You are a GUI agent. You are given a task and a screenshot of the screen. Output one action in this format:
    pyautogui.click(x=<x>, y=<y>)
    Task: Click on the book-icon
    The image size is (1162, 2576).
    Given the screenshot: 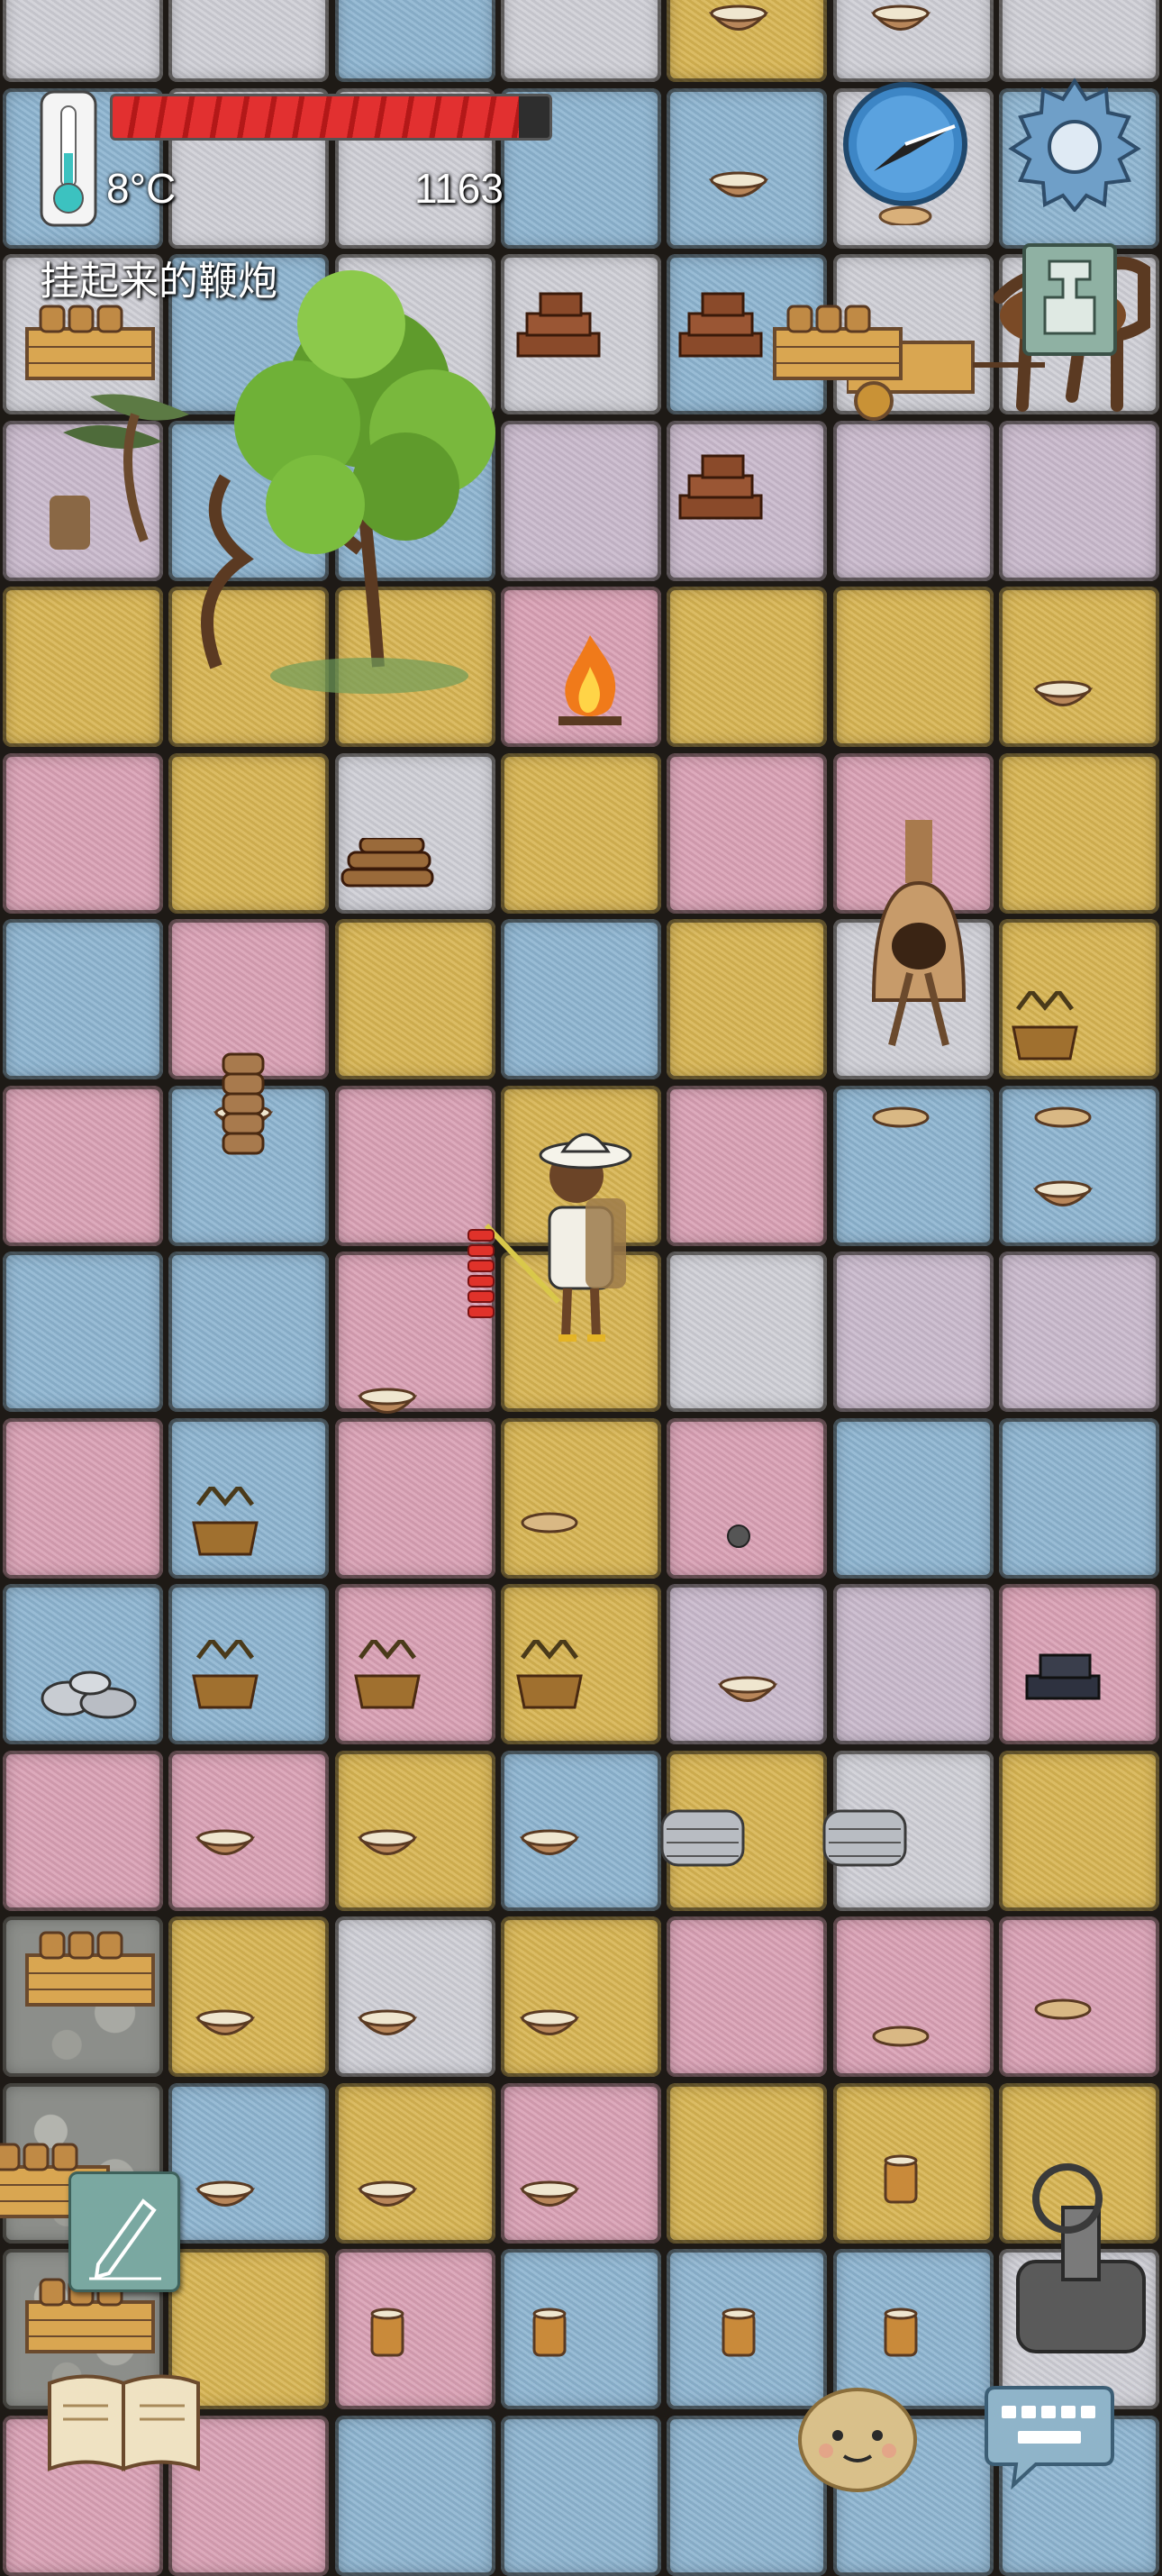 What is the action you would take?
    pyautogui.click(x=124, y=2423)
    